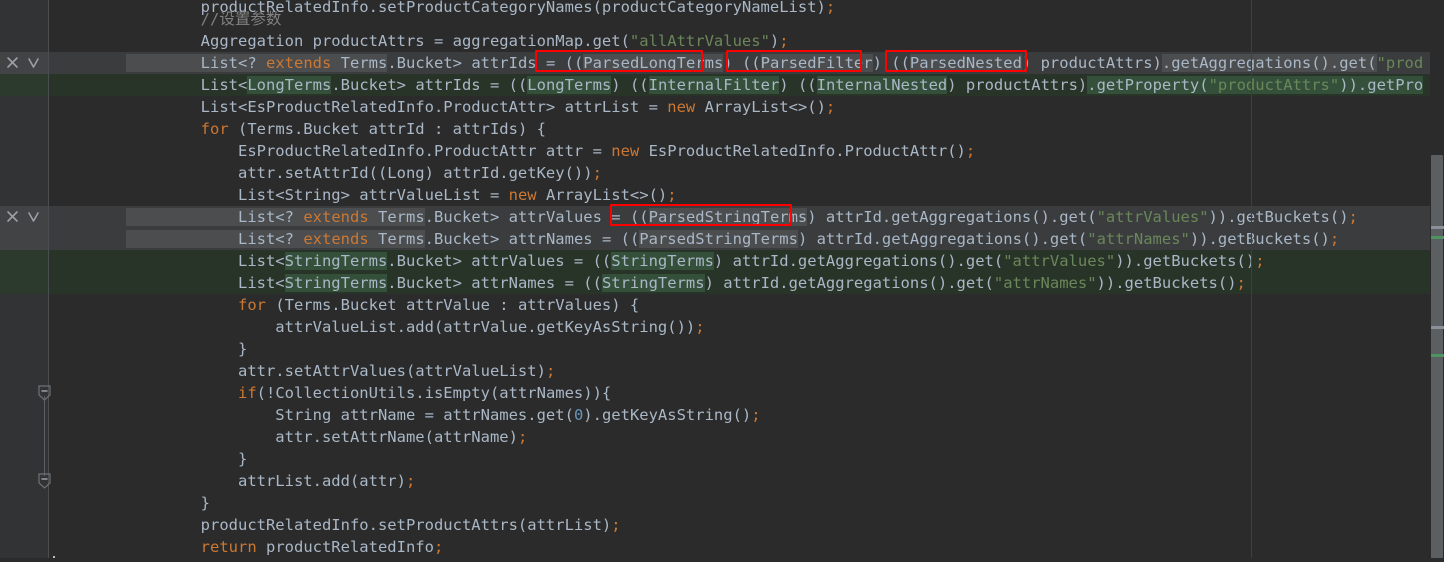  What do you see at coordinates (369, 151) in the screenshot?
I see `code-token: EsProductRelatedInfo.ProductAttr attr =` at bounding box center [369, 151].